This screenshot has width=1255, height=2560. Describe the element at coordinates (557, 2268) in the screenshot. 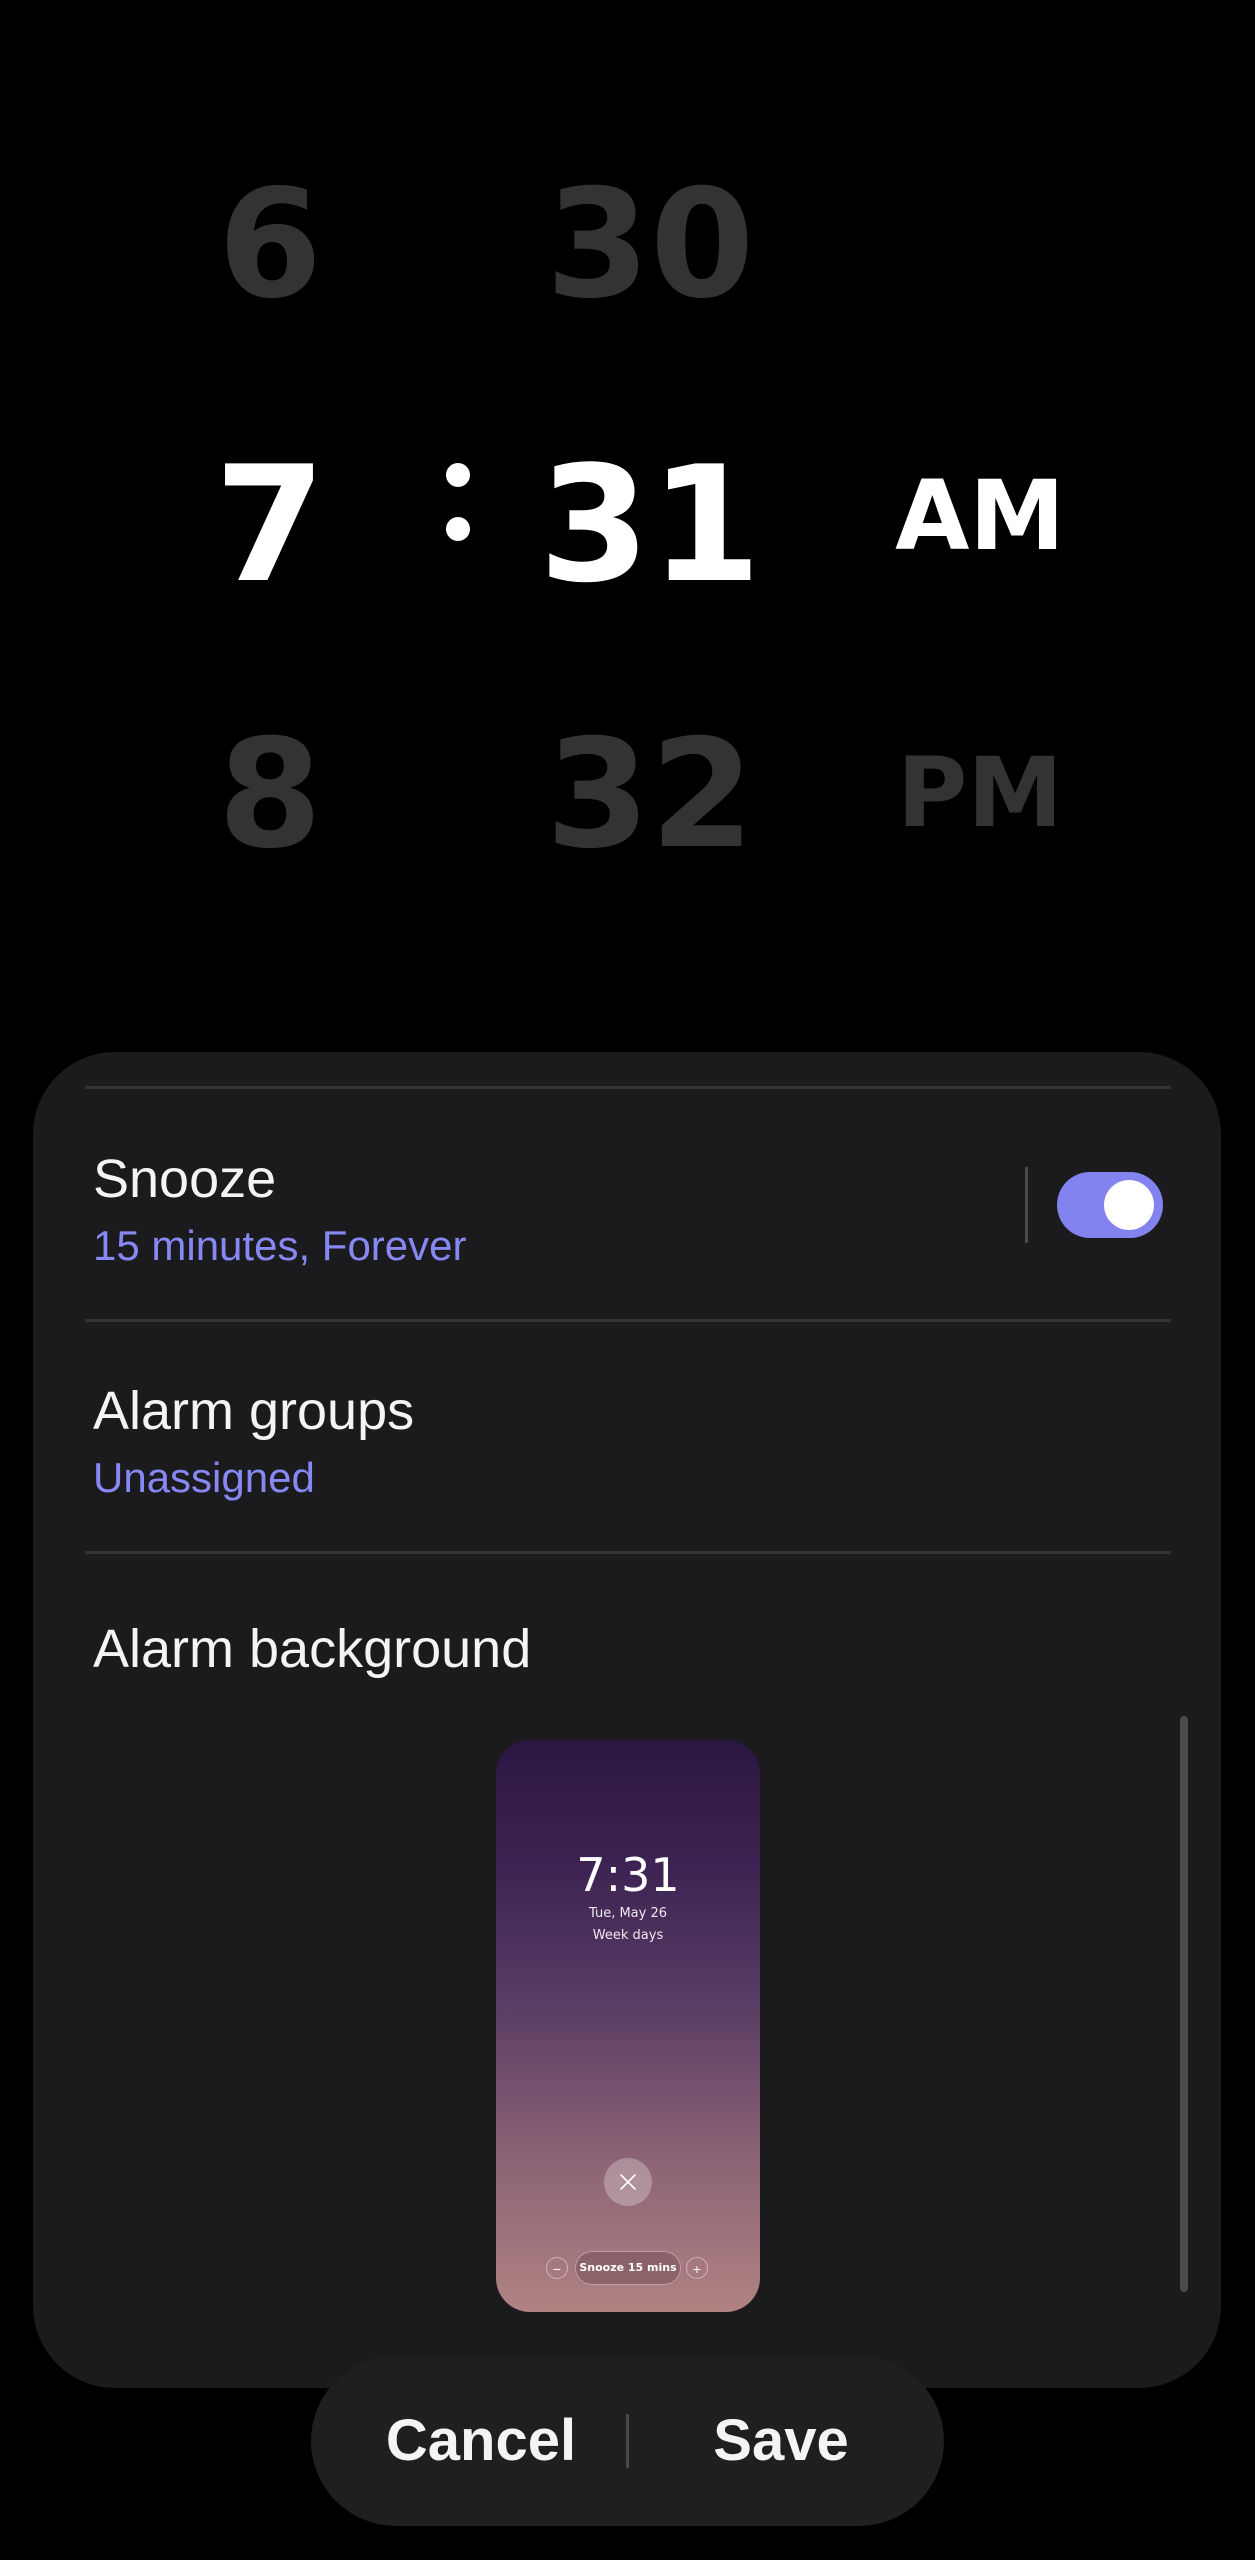

I see `preview-minus-icon: −` at that location.